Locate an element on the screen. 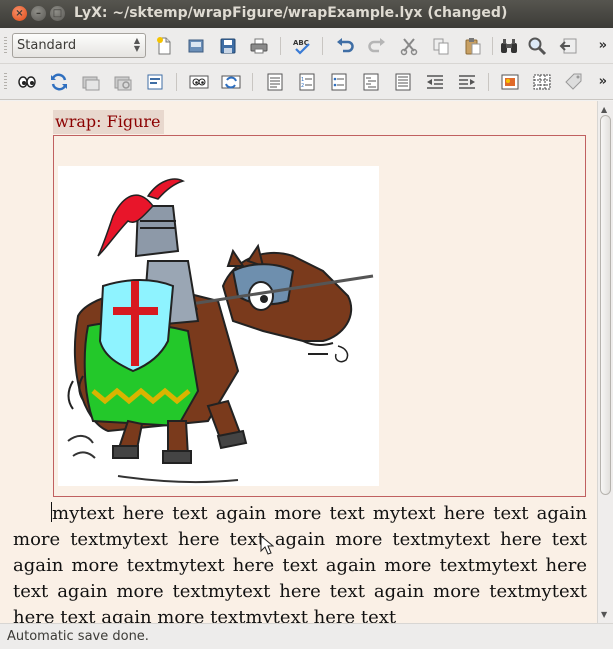 Image resolution: width=613 pixels, height=649 pixels. maximize-window-button: □ is located at coordinates (57, 13).